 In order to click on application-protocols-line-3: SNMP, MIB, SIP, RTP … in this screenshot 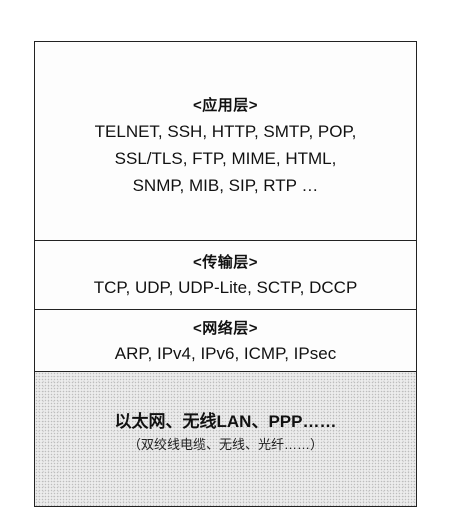, I will do `click(225, 185)`.